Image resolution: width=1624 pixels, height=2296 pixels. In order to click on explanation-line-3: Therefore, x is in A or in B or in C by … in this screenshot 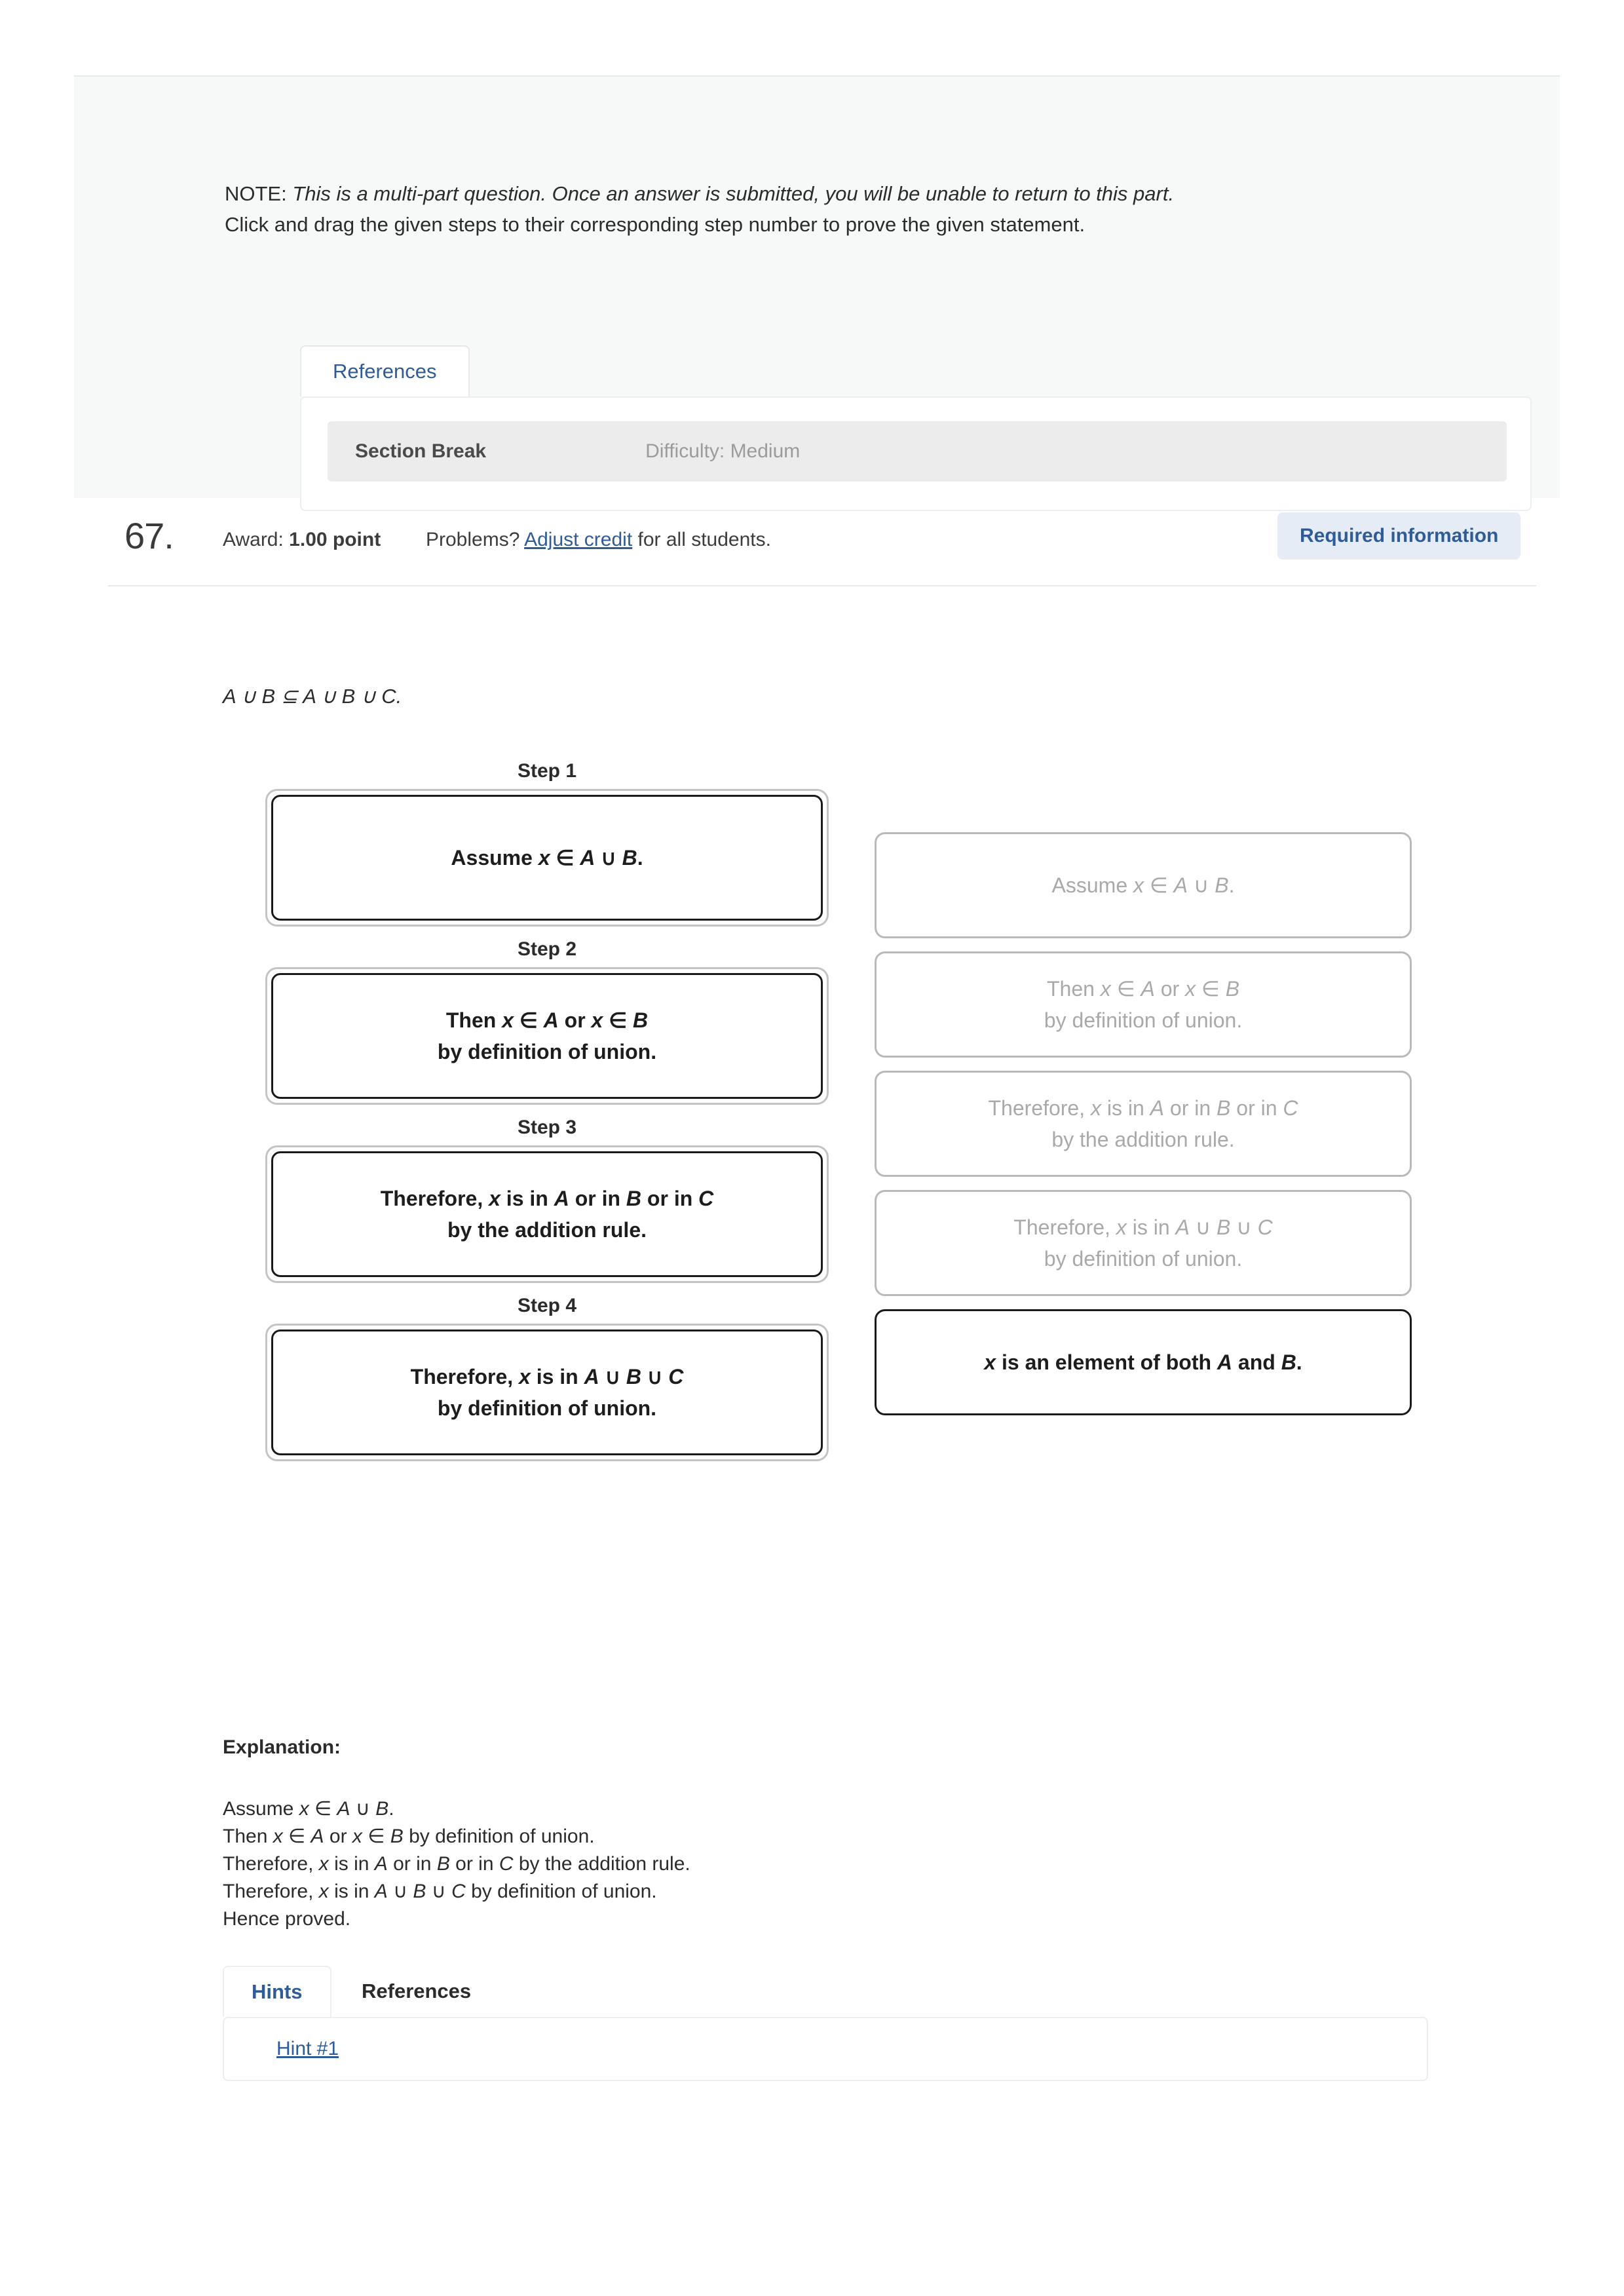, I will do `click(456, 1864)`.